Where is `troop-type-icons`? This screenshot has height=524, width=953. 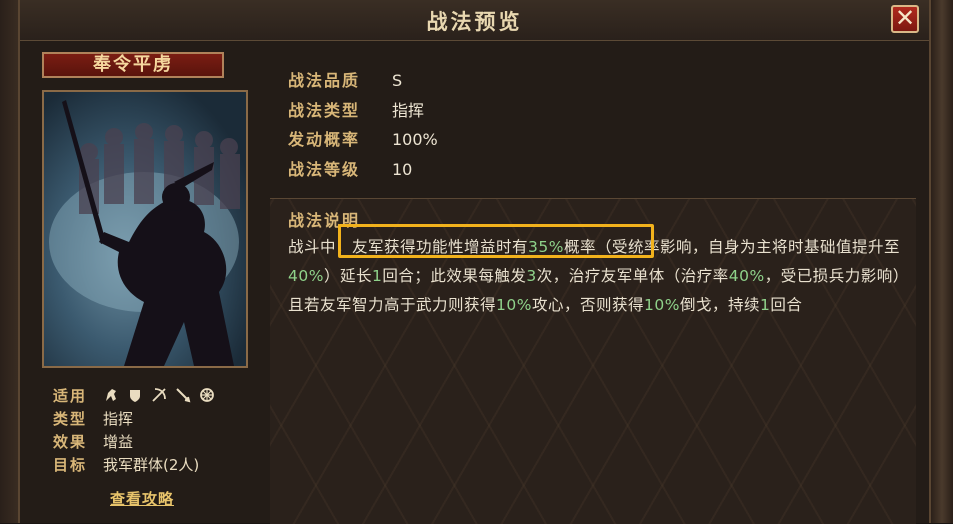
troop-type-icons is located at coordinates (159, 395).